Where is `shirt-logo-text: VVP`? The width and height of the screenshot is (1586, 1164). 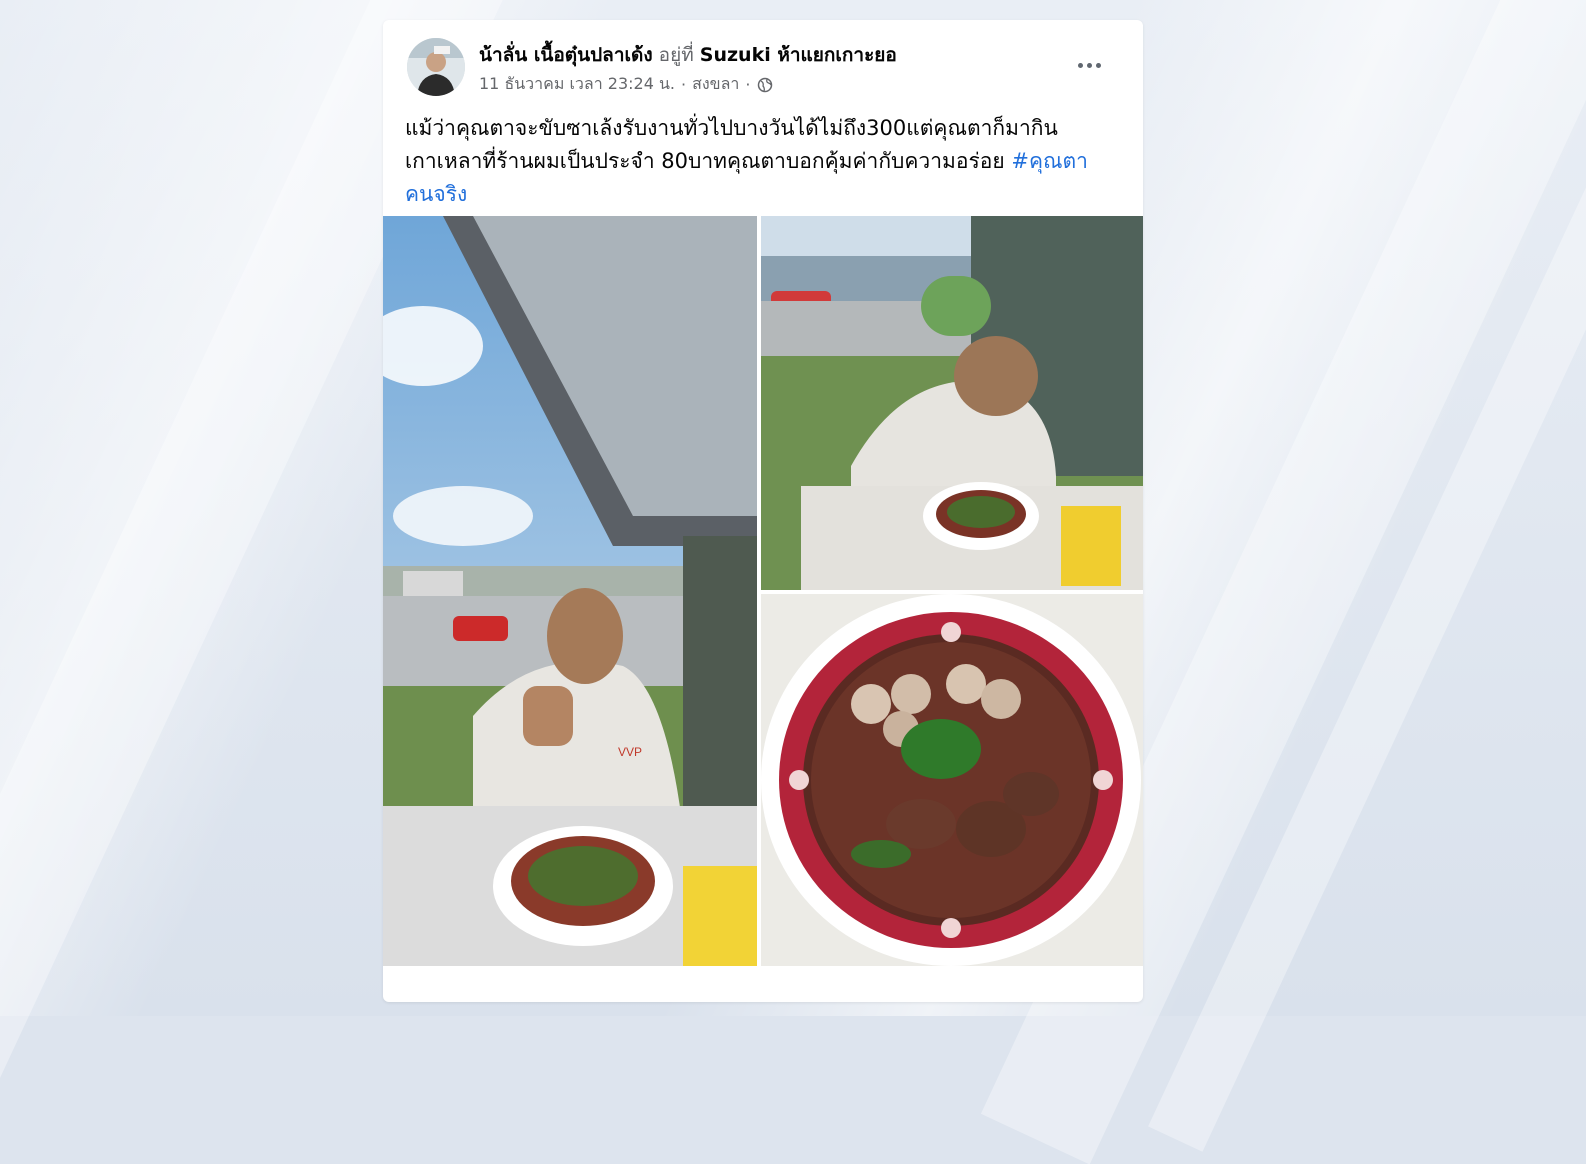
shirt-logo-text: VVP is located at coordinates (630, 752).